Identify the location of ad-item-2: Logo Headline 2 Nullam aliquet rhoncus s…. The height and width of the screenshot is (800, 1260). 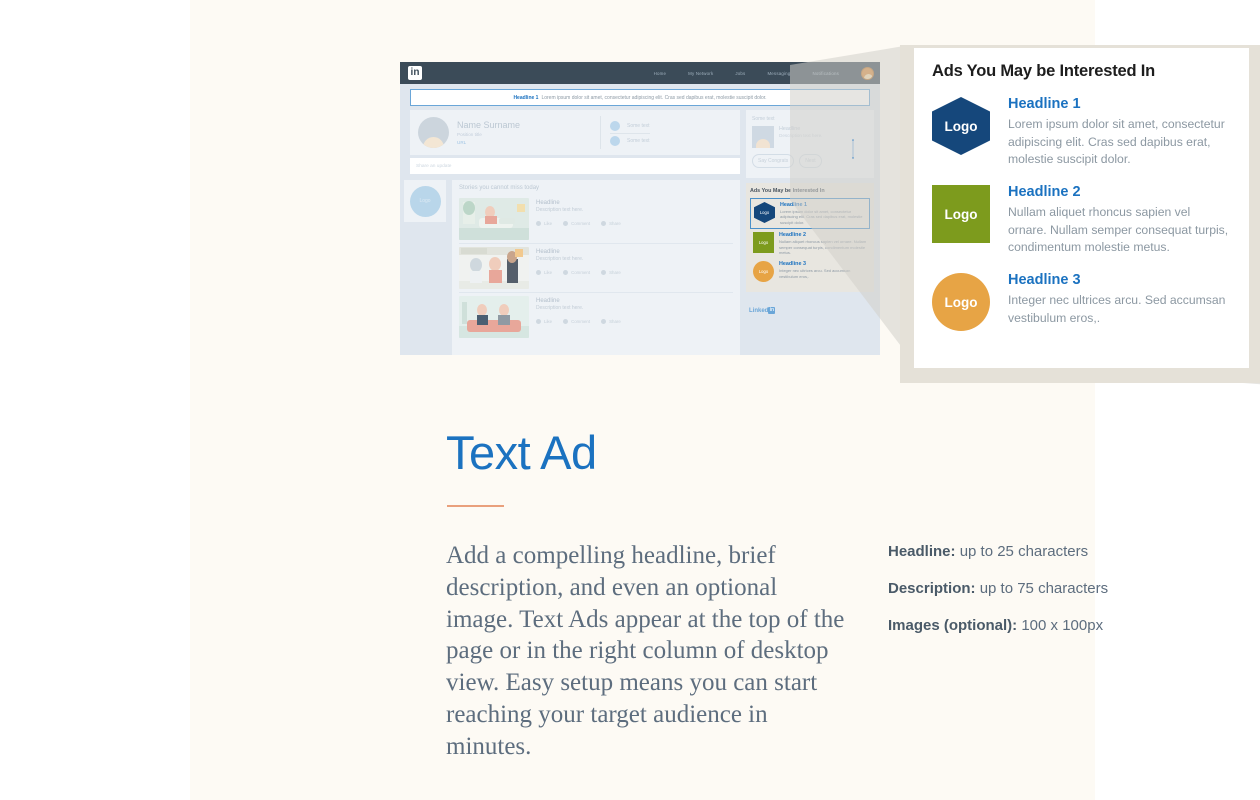
(810, 243).